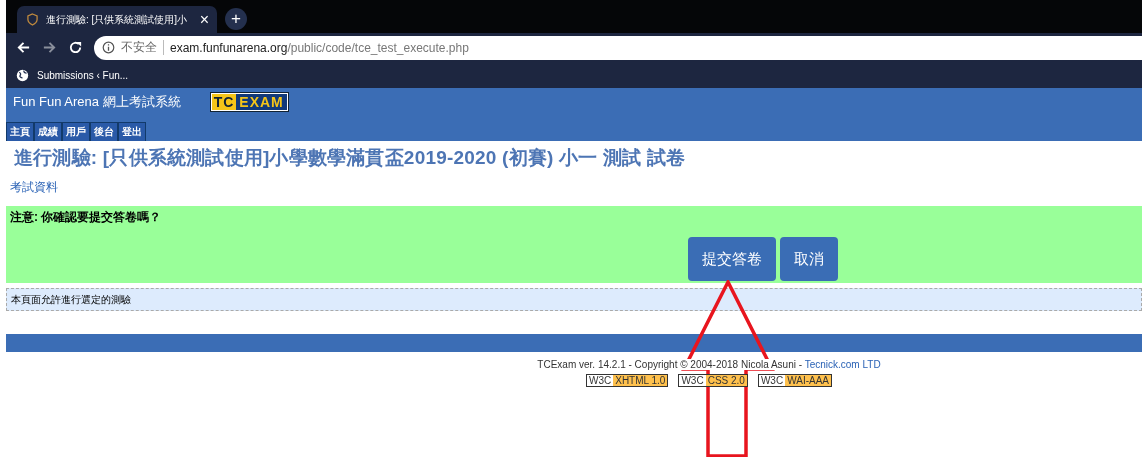  What do you see at coordinates (576, 187) in the screenshot?
I see `exam-info-link: 考試資料` at bounding box center [576, 187].